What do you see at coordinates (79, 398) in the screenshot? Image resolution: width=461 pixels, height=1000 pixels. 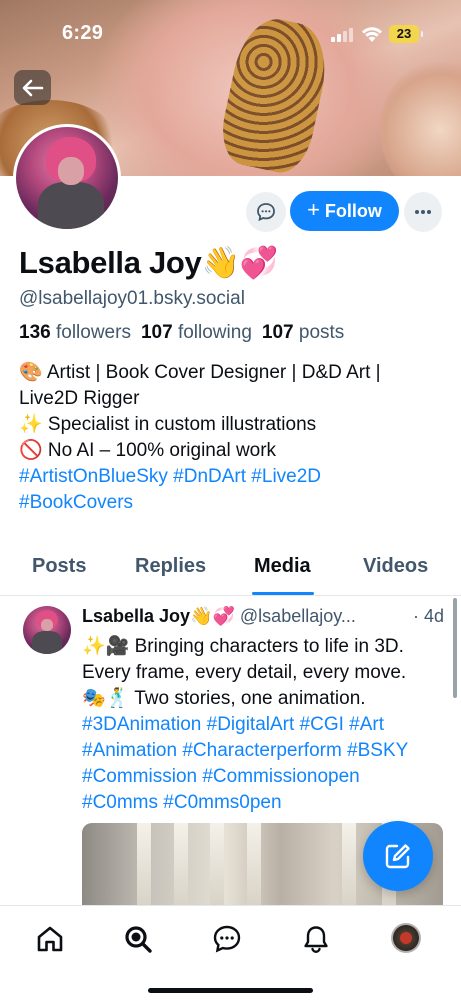 I see `bio-line: Live2D Rigger` at bounding box center [79, 398].